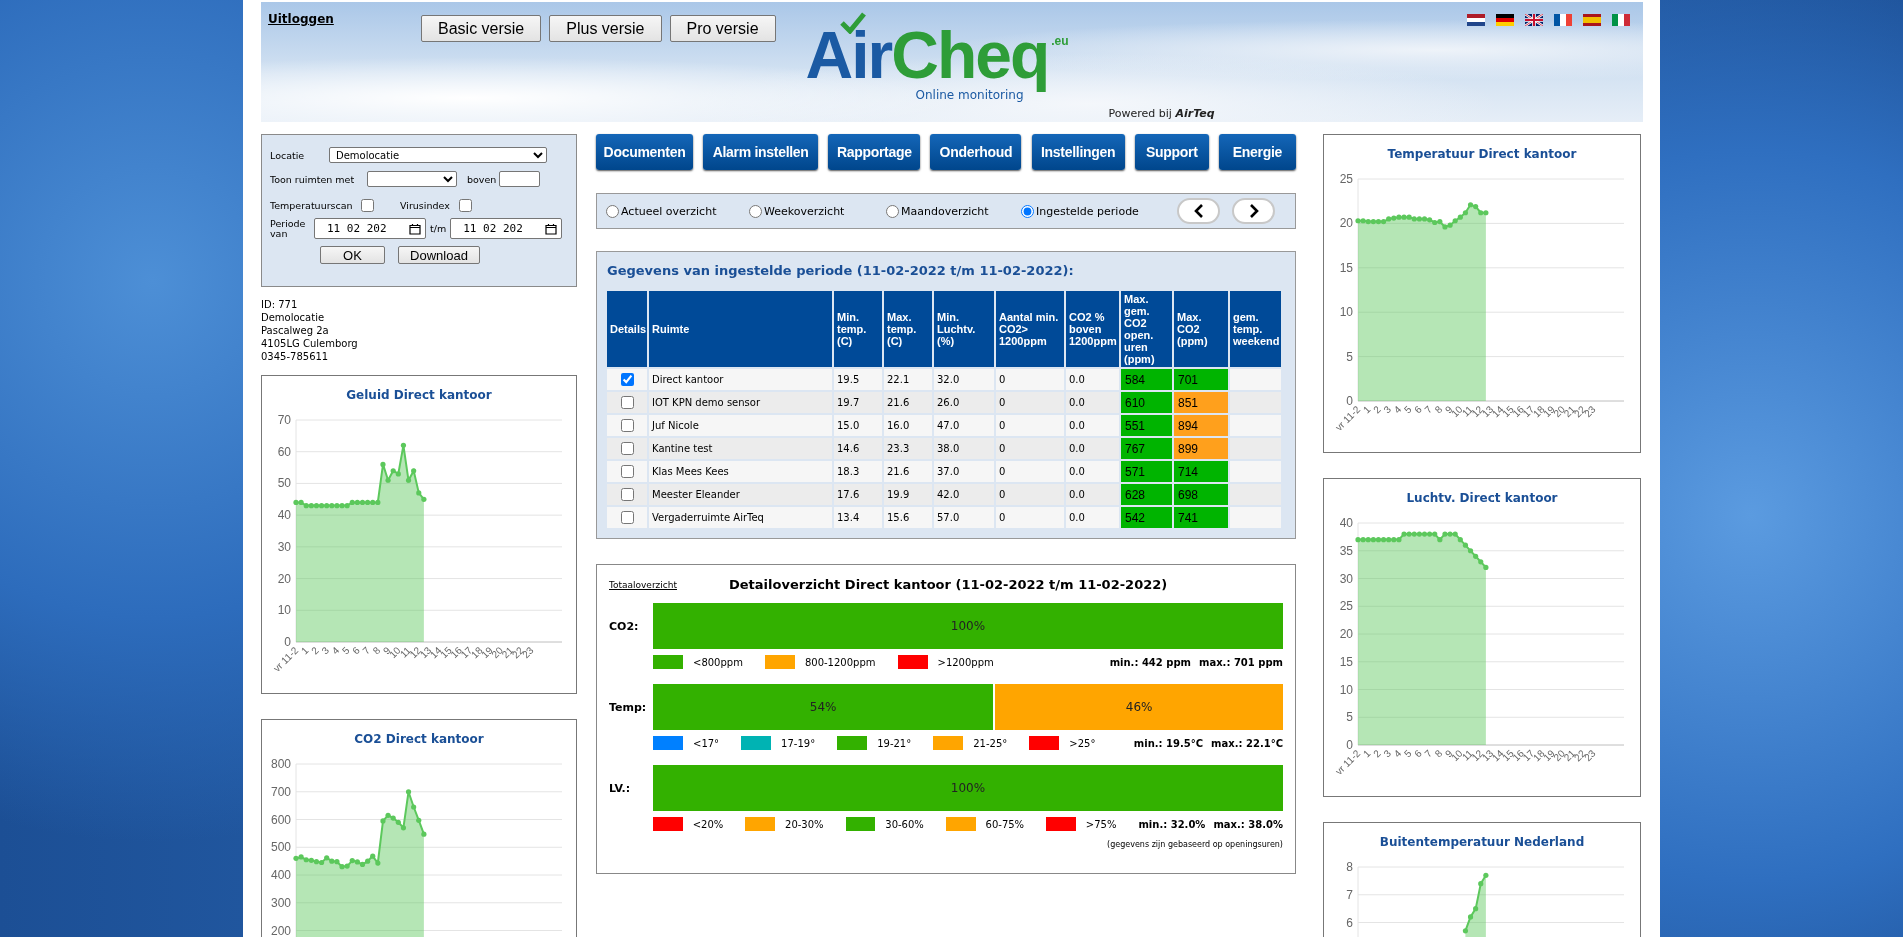  What do you see at coordinates (964, 448) in the screenshot?
I see `table-cell: 38.0` at bounding box center [964, 448].